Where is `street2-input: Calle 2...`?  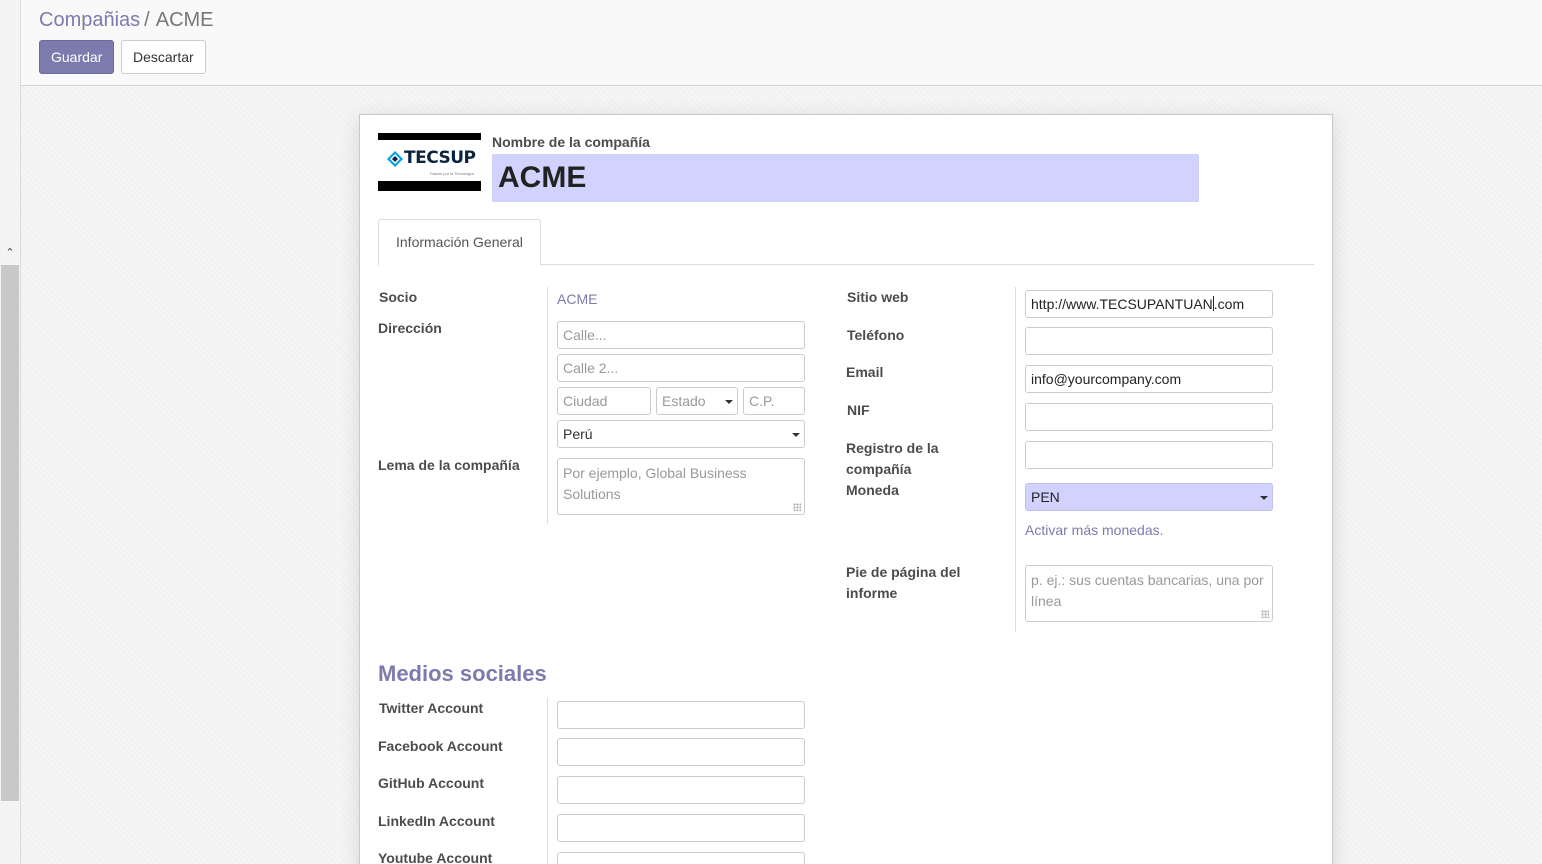 street2-input: Calle 2... is located at coordinates (681, 368).